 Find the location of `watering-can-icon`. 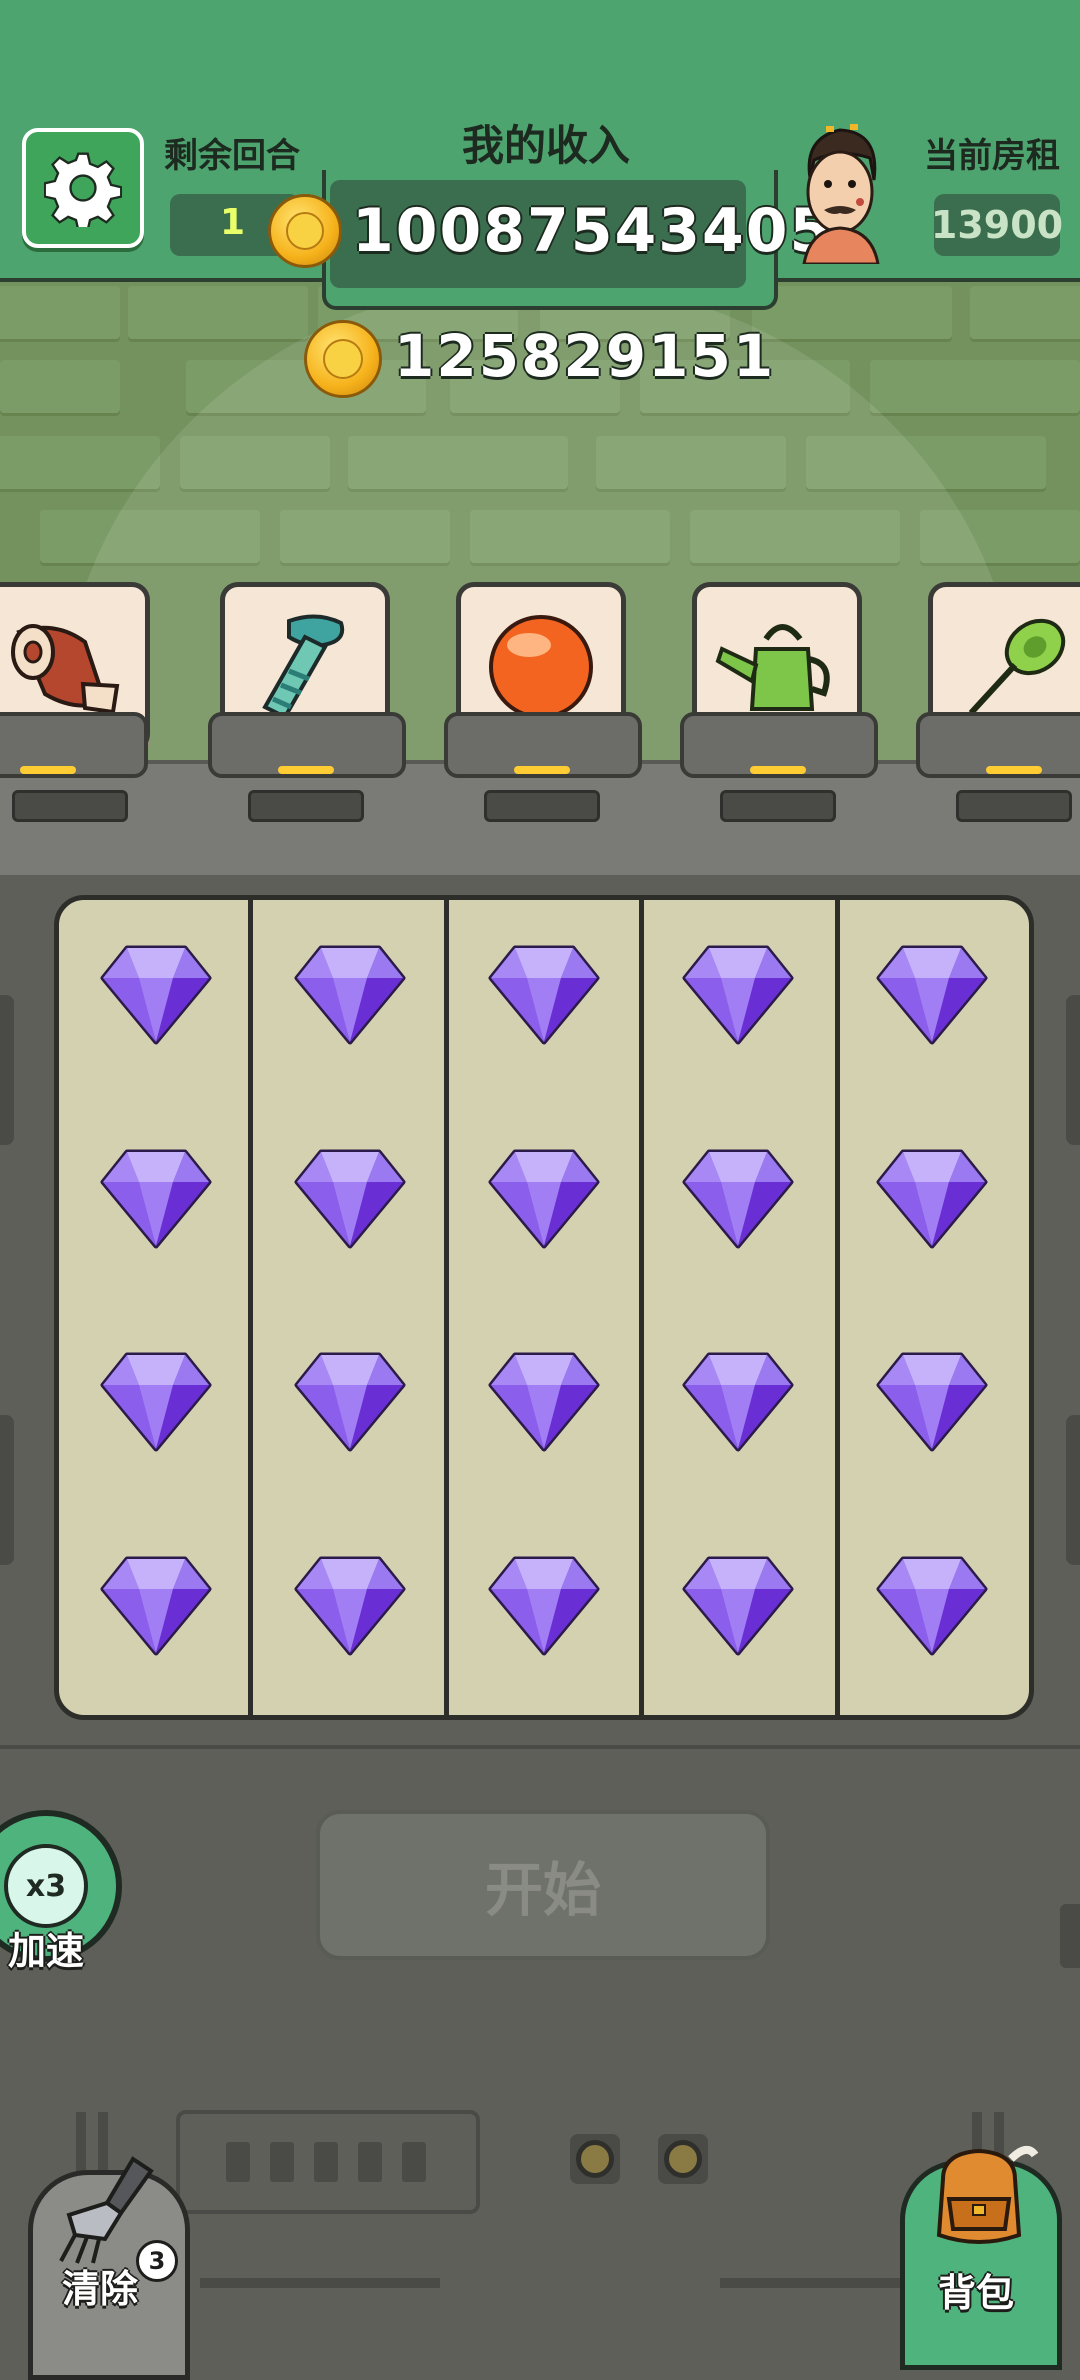

watering-can-icon is located at coordinates (772, 667).